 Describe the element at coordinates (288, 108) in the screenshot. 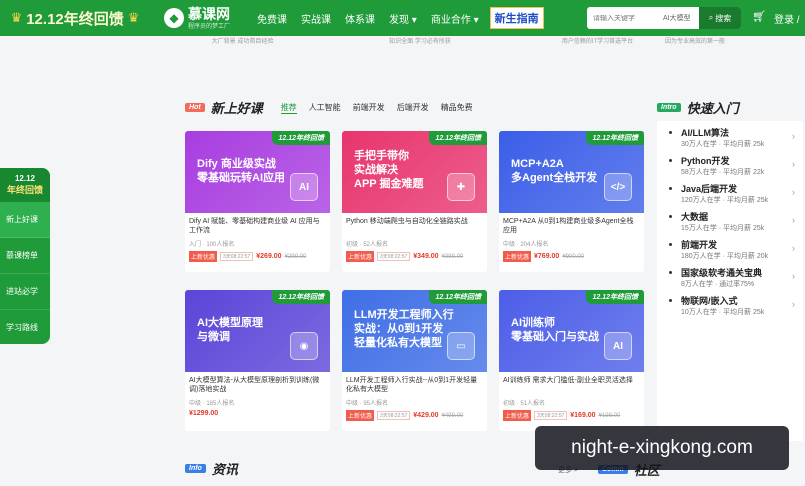

I see `tab-recommend: 推荐` at that location.